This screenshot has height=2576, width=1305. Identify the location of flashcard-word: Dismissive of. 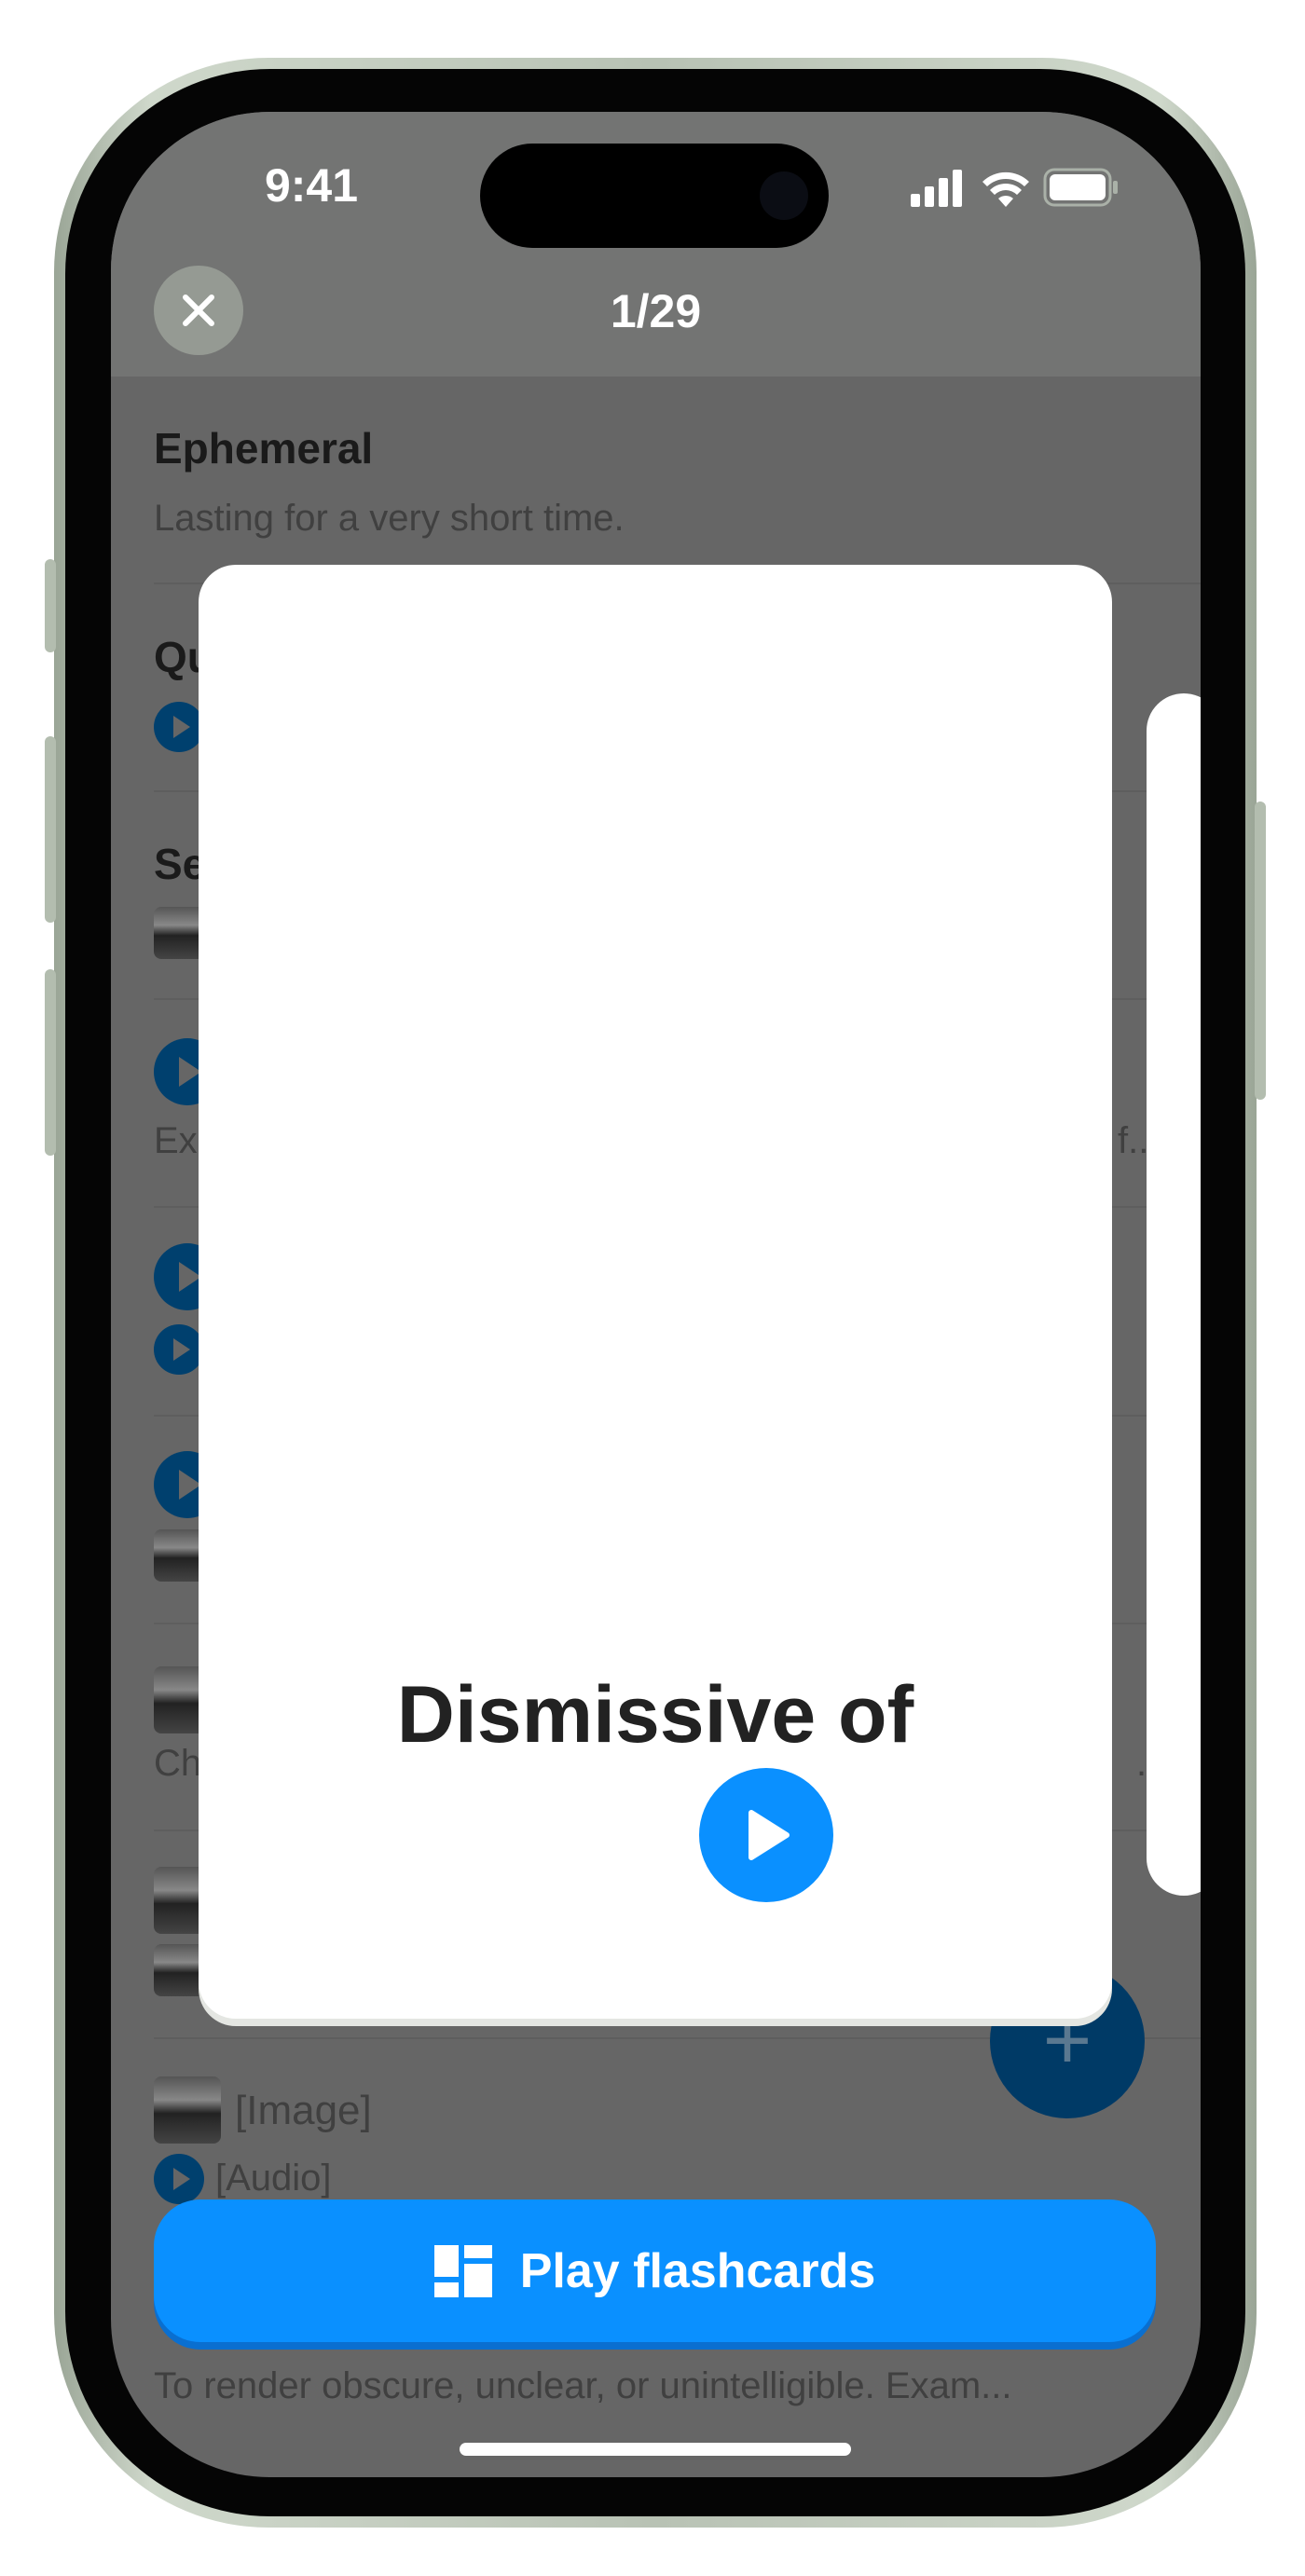
(655, 1715).